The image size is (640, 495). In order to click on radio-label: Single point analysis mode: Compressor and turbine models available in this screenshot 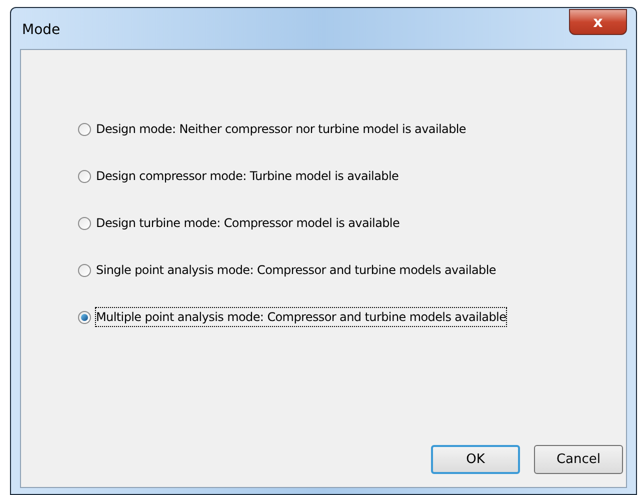, I will do `click(296, 270)`.